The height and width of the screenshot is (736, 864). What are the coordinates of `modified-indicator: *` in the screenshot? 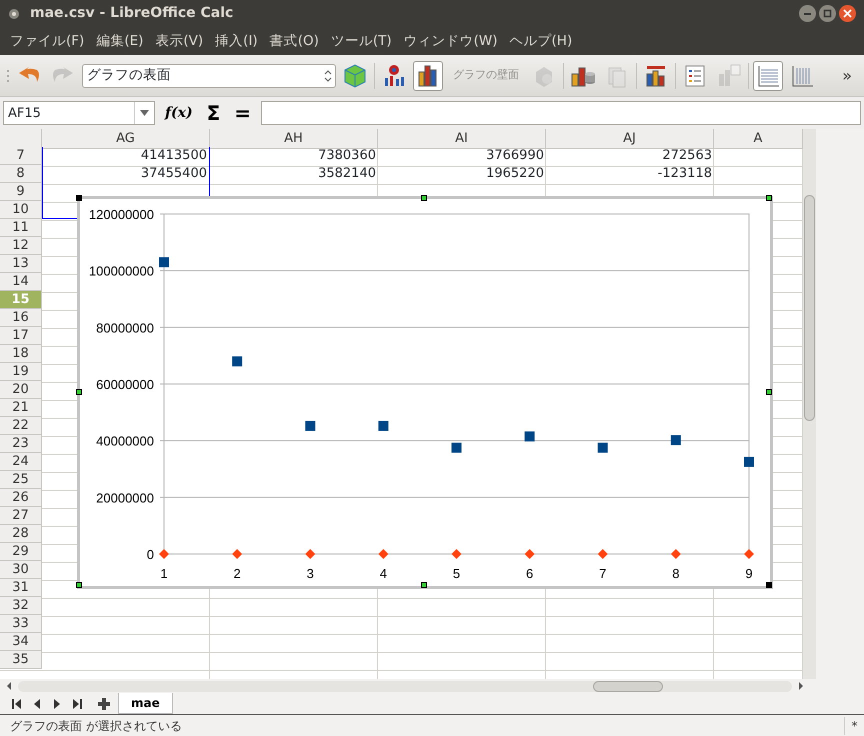 It's located at (854, 725).